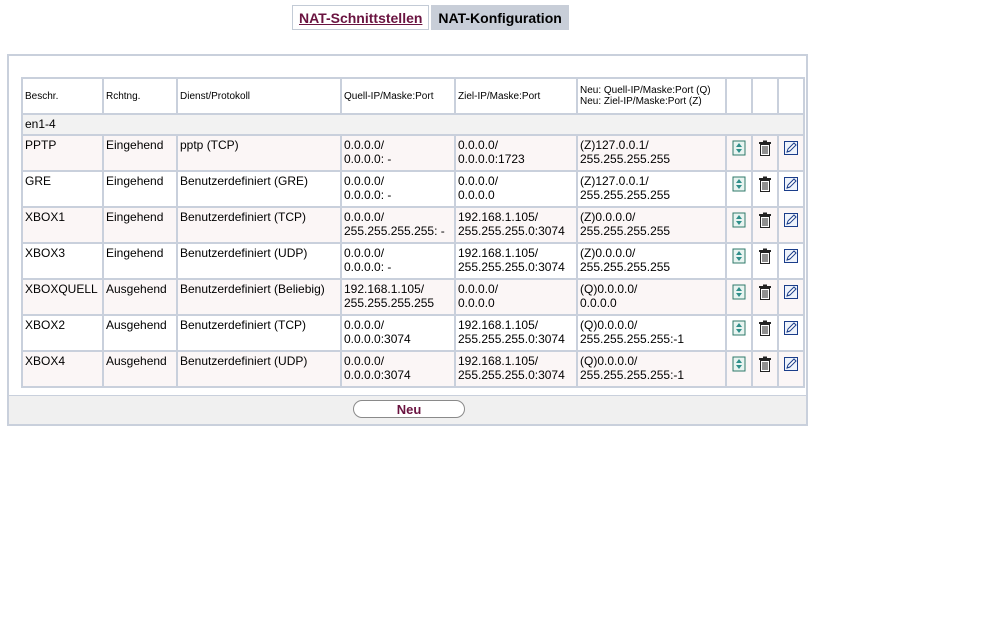 The image size is (1008, 630). Describe the element at coordinates (62, 297) in the screenshot. I see `cell-beschr: XBOXQUELL` at that location.